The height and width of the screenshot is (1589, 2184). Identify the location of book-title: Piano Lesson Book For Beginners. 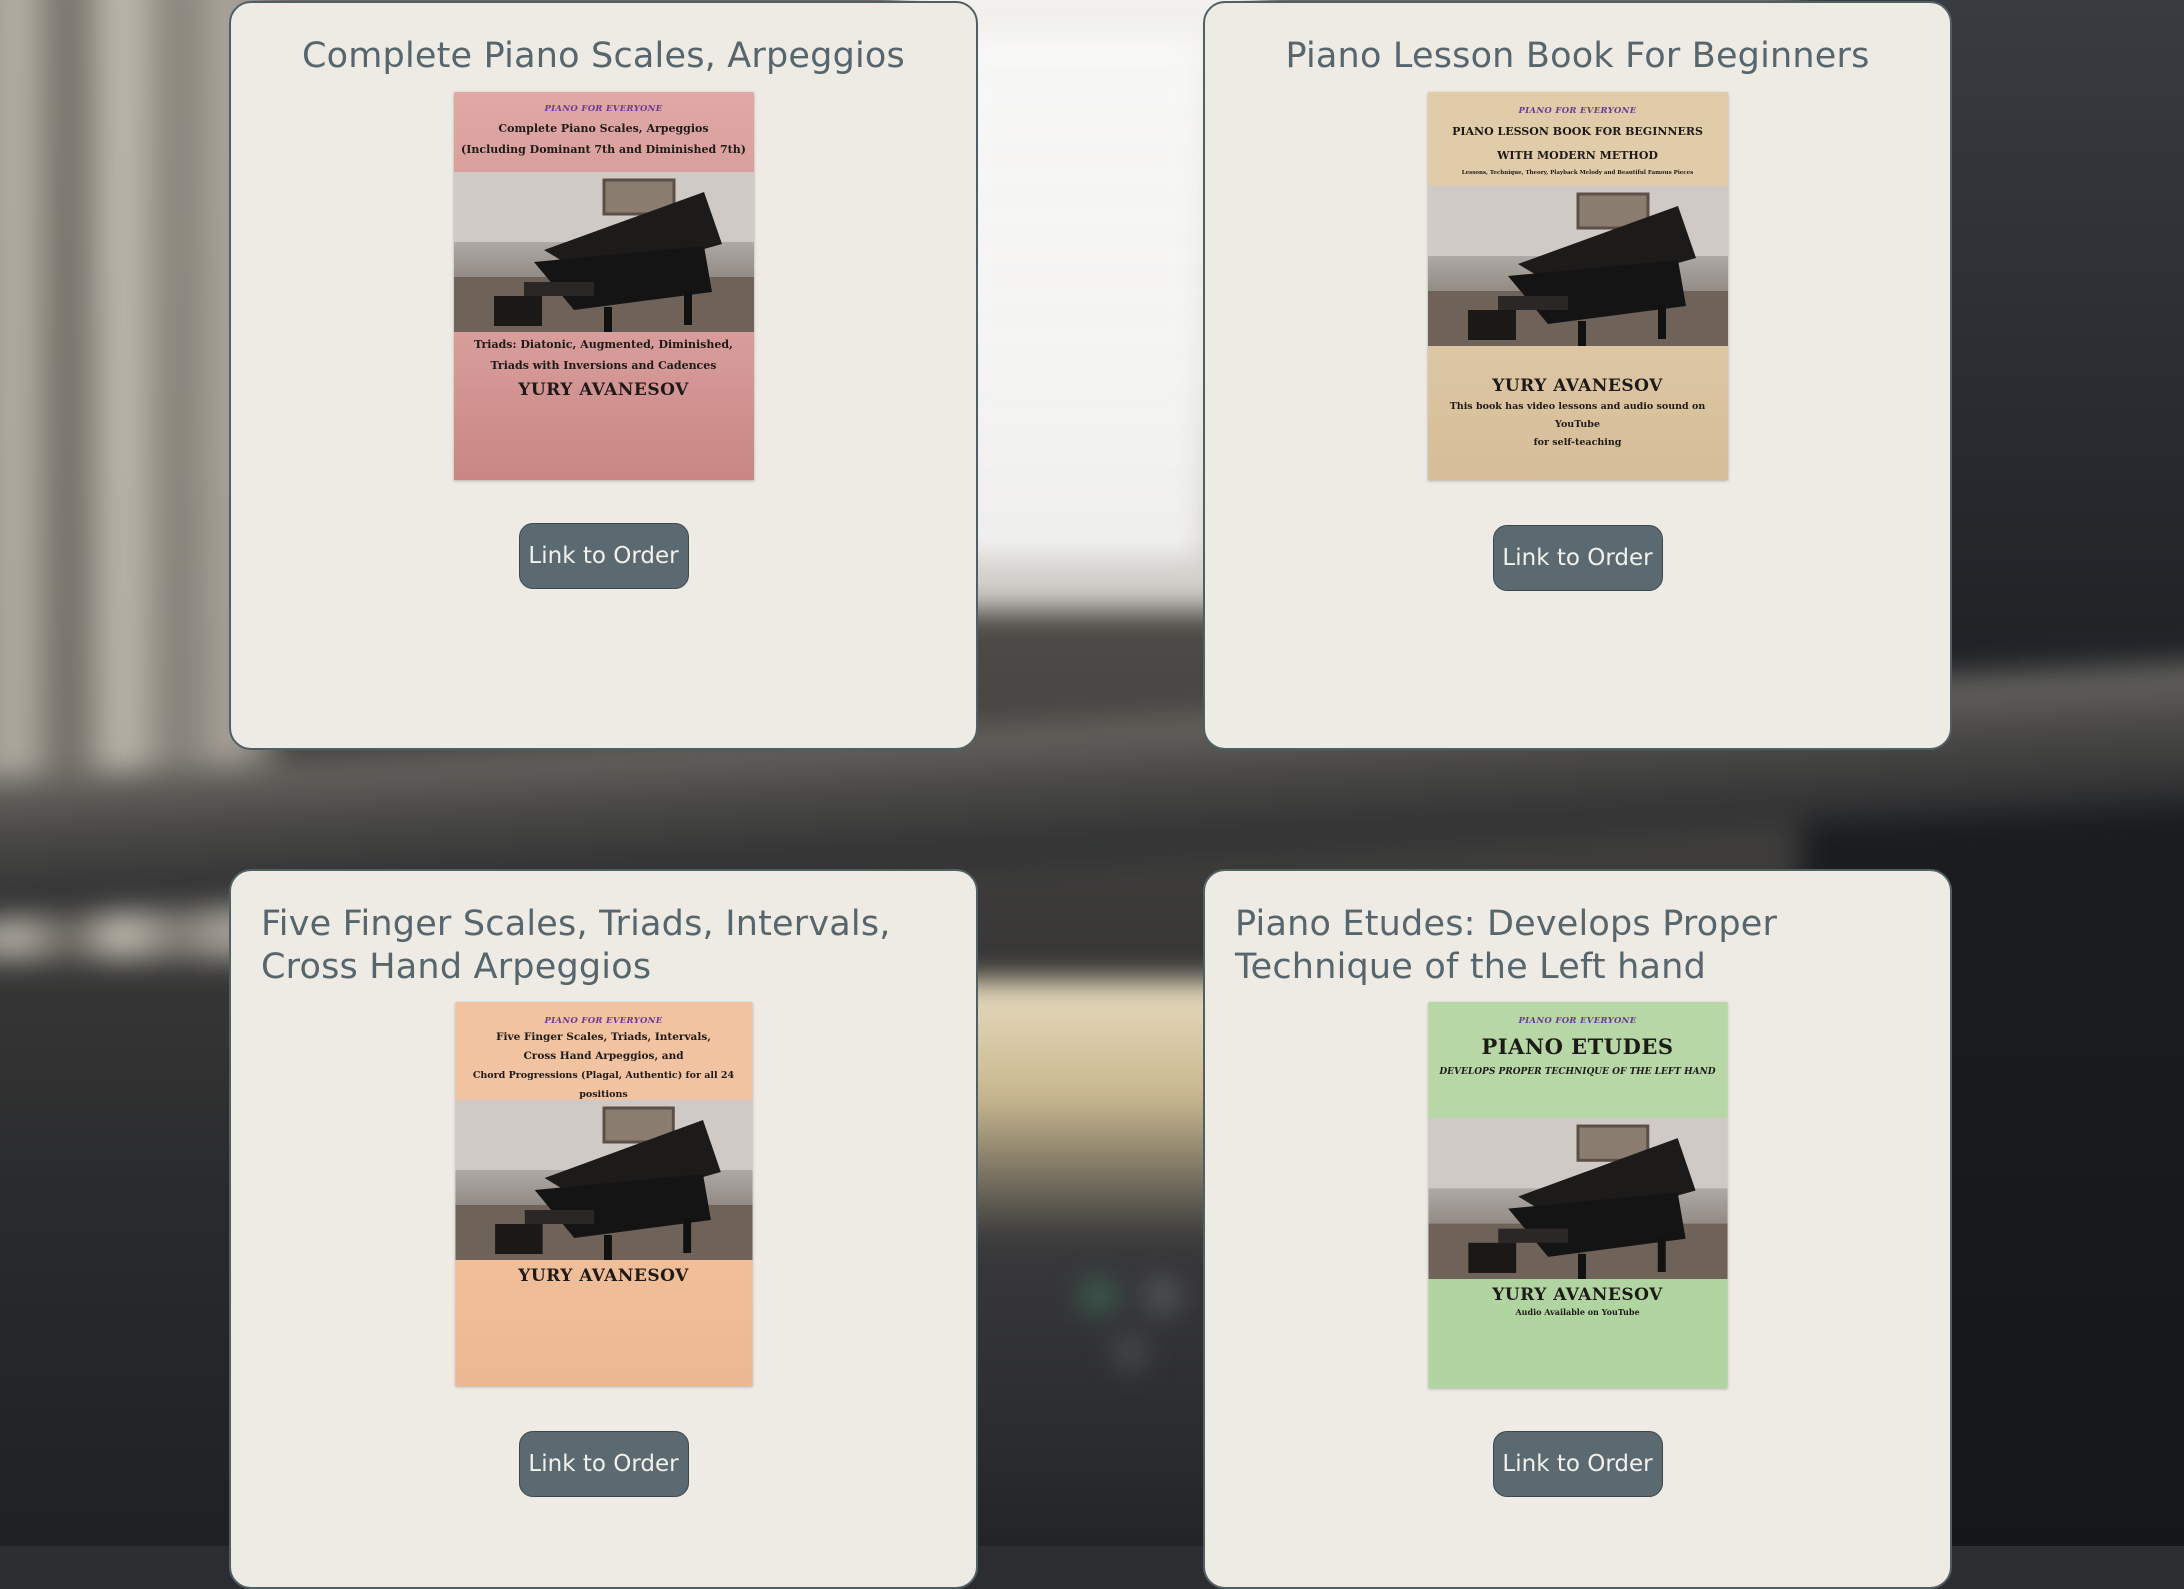
(1577, 56).